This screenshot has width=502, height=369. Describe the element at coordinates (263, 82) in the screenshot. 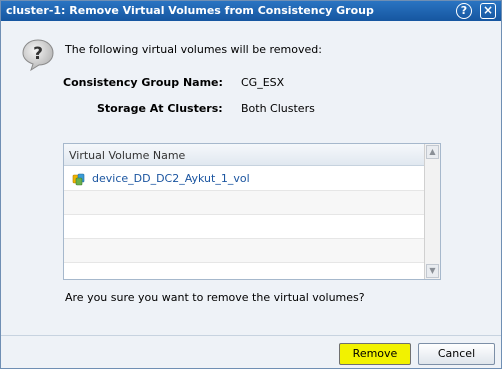

I see `consistency-group-value: CG_ESX` at that location.